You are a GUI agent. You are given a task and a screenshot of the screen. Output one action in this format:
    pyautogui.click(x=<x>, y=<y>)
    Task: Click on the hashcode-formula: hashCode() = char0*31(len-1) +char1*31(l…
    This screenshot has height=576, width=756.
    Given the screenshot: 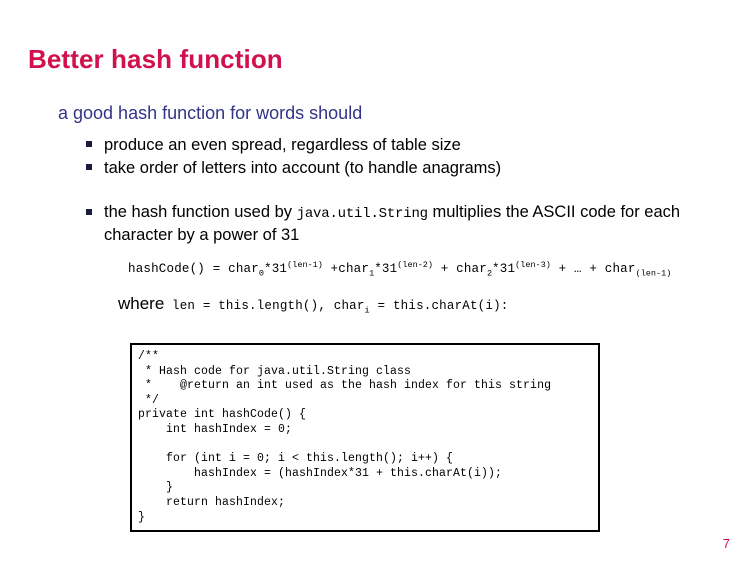 What is the action you would take?
    pyautogui.click(x=399, y=269)
    